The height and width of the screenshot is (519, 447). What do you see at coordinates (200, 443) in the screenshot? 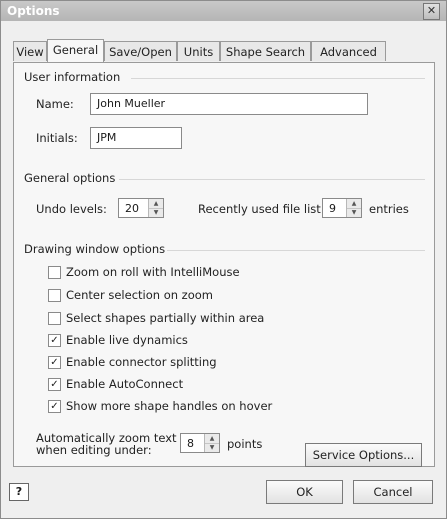
I see `zoom-points-spinner: 8 ▲ ▼` at bounding box center [200, 443].